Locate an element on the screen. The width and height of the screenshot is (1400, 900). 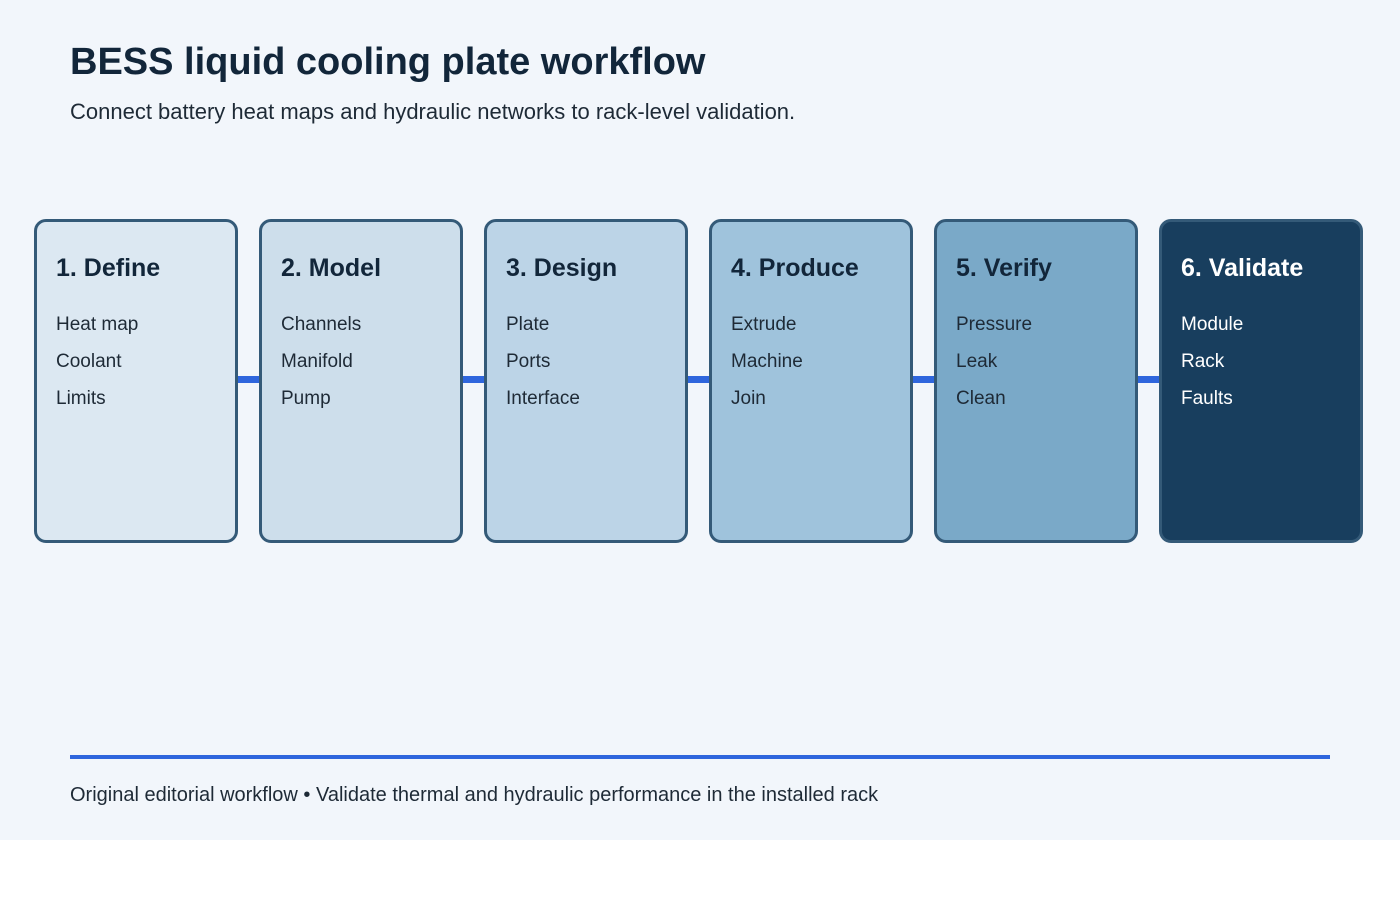
step-item: Coolant is located at coordinates (89, 361).